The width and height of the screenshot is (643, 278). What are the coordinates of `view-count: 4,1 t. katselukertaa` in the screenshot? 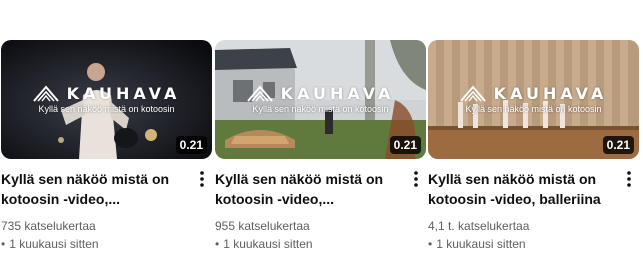 It's located at (479, 226).